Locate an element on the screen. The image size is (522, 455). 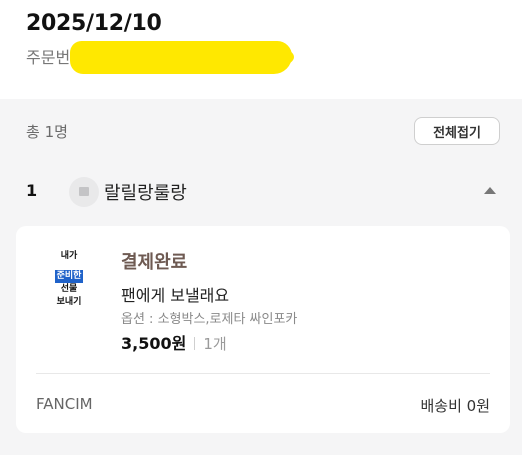
product-quantity: 1개 is located at coordinates (215, 344).